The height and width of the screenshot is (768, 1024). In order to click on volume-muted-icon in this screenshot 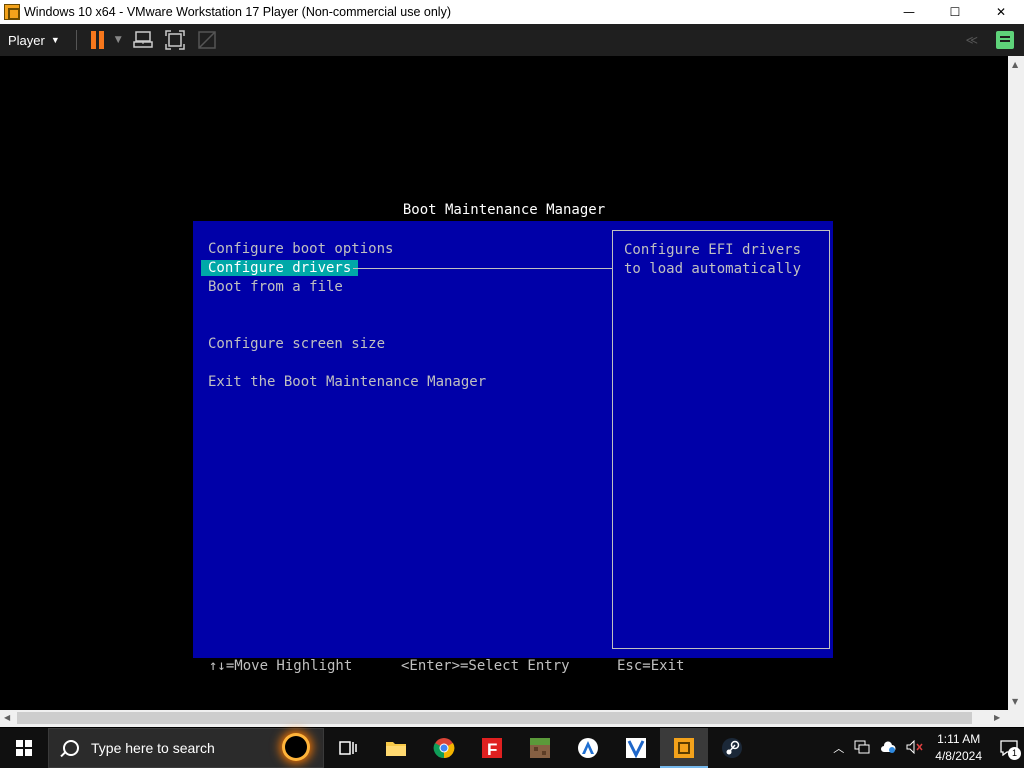, I will do `click(915, 748)`.